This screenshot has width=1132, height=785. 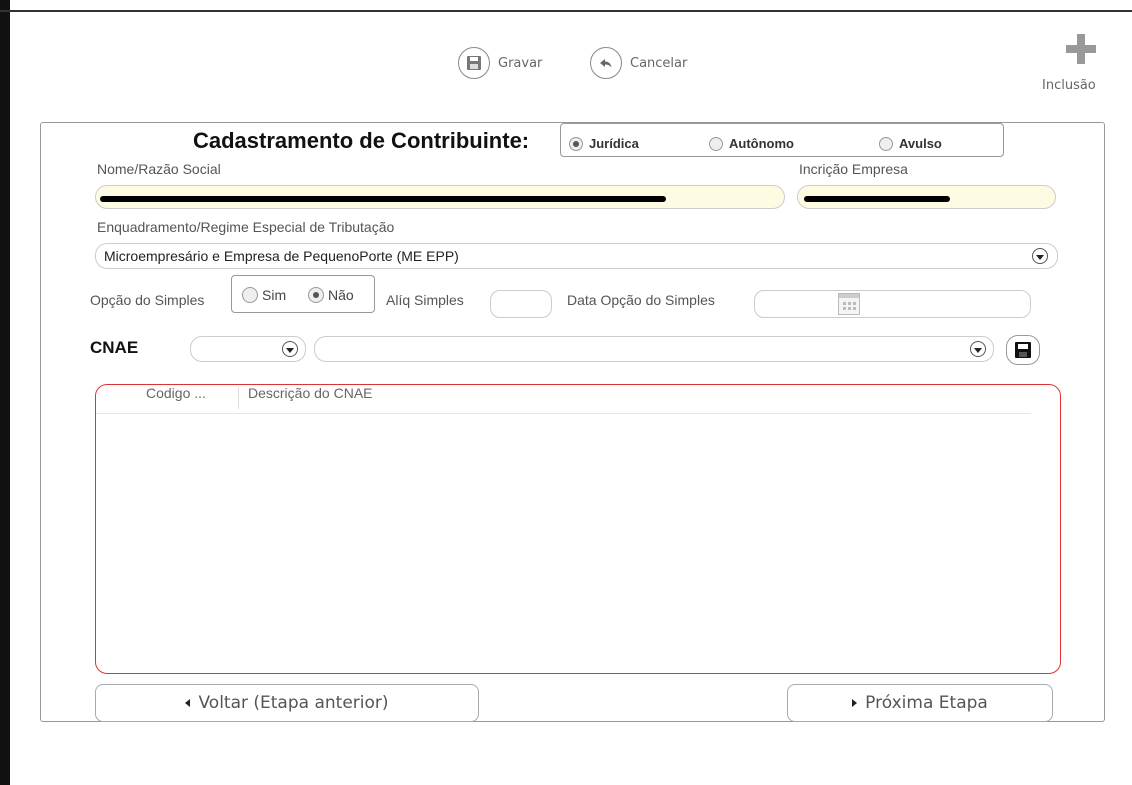 I want to click on cnae-label: CNAE, so click(x=114, y=347).